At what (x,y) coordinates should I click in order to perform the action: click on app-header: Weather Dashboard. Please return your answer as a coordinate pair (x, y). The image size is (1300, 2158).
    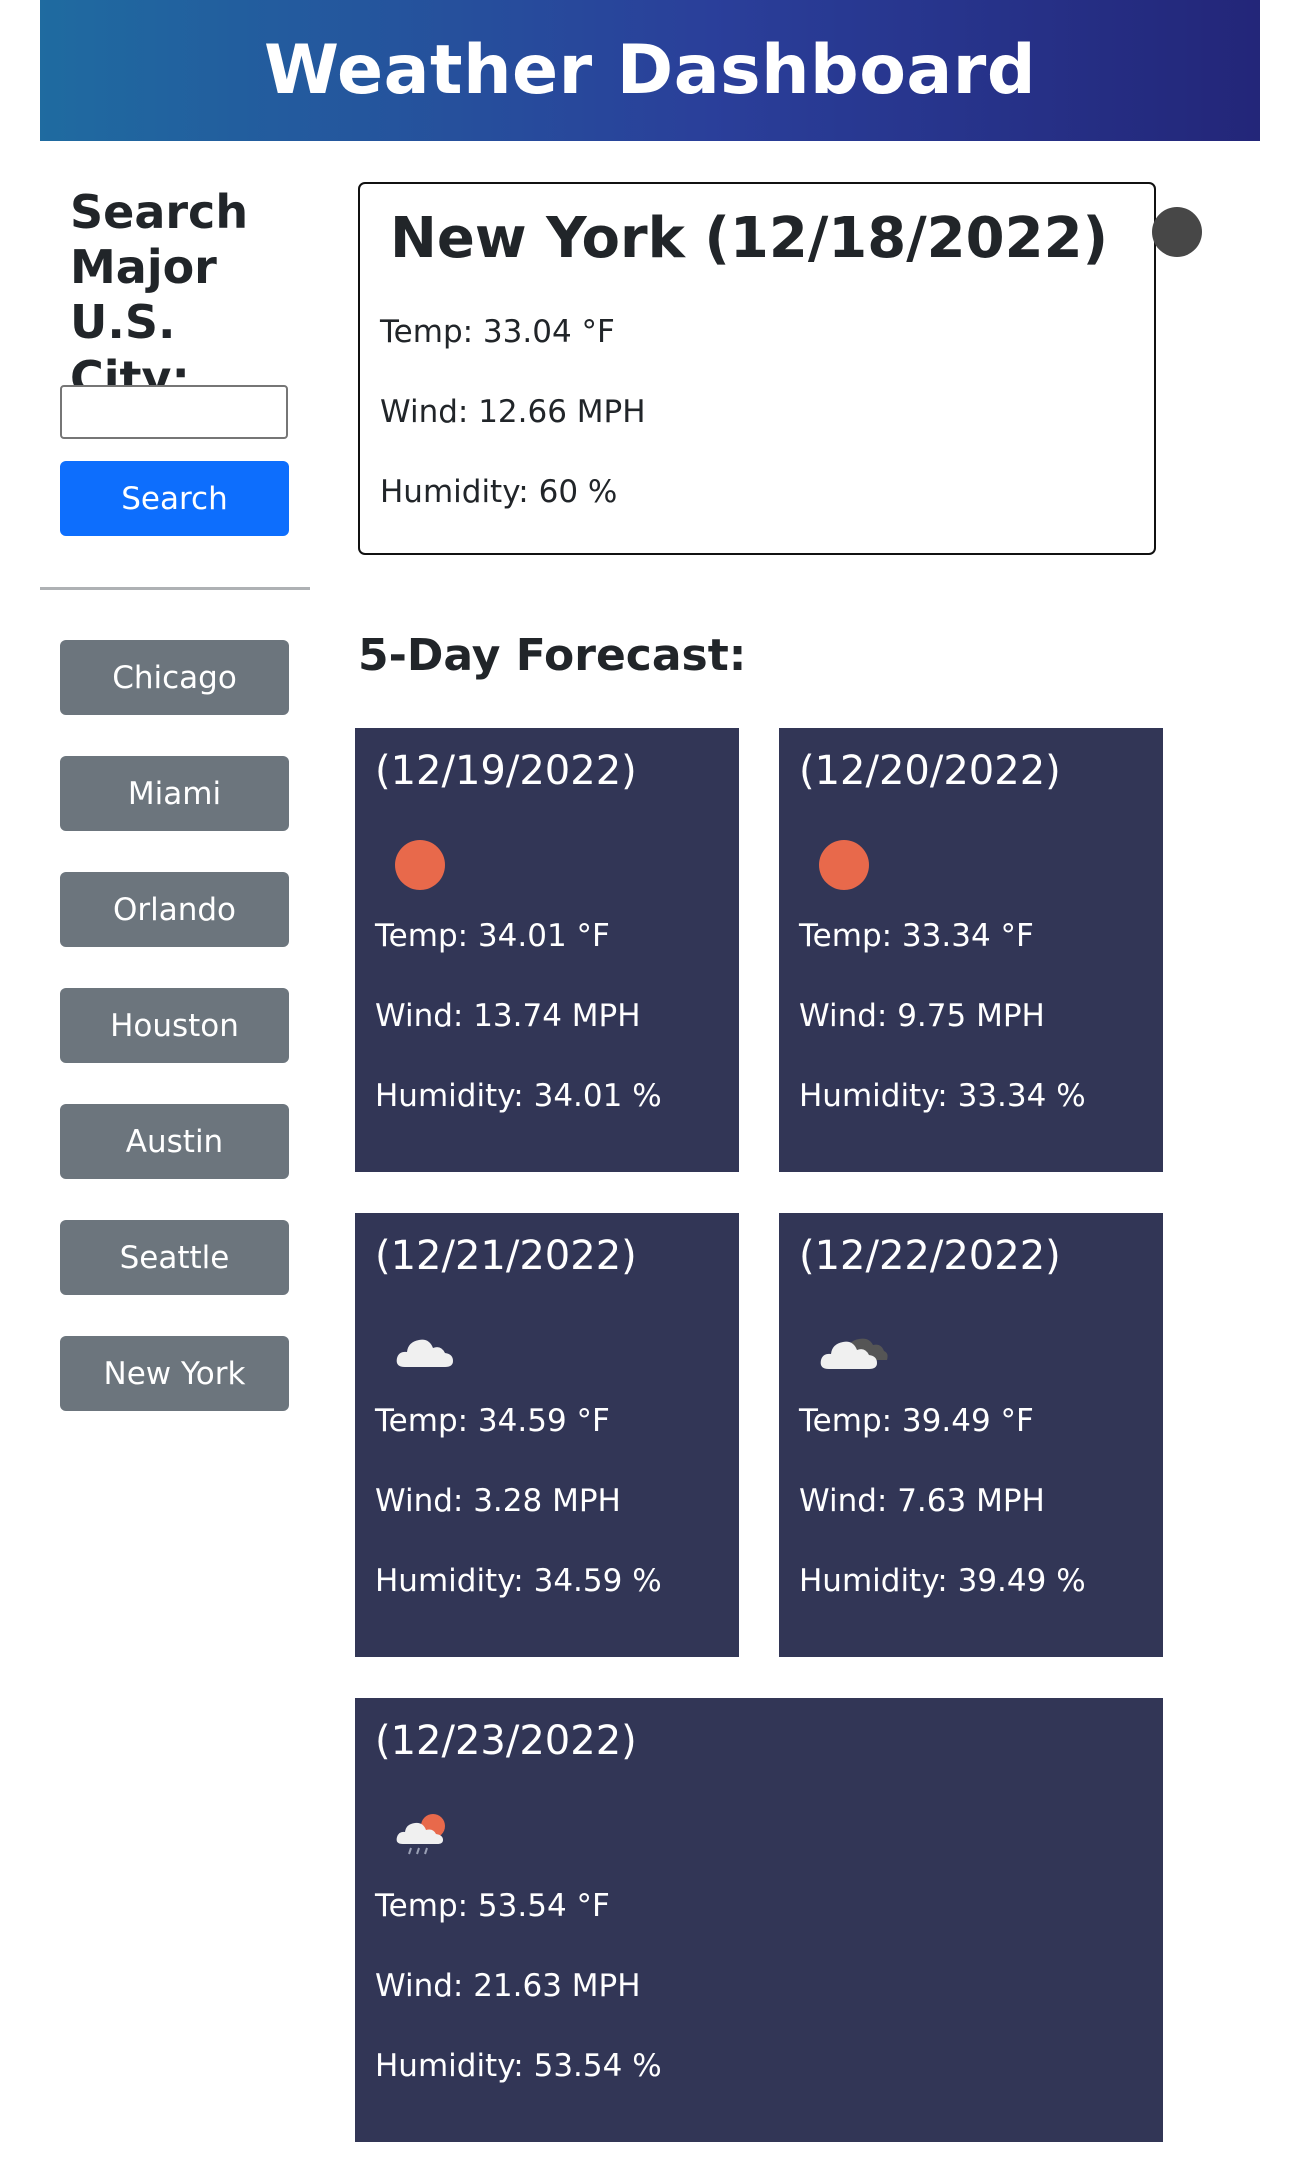
    Looking at the image, I should click on (650, 70).